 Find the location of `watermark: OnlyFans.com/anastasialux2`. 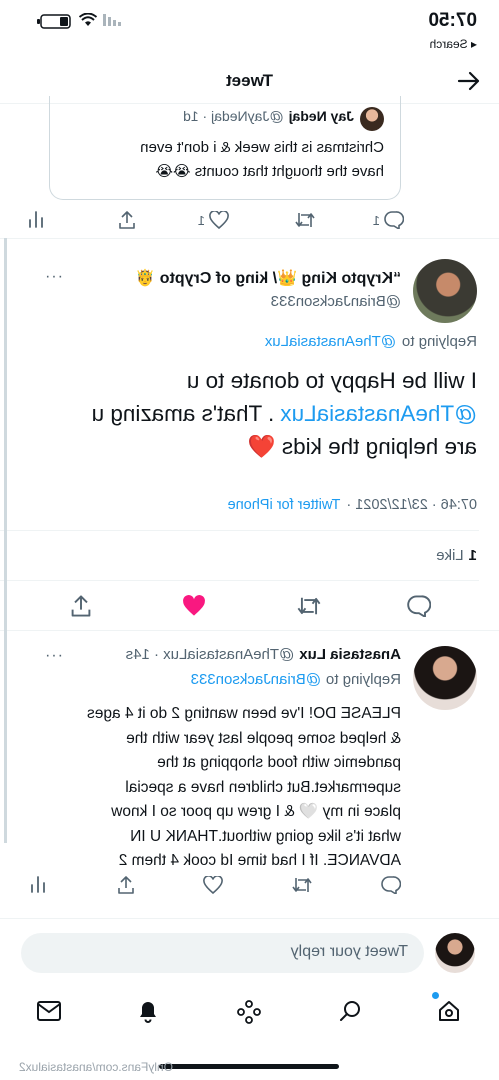

watermark: OnlyFans.com/anastasialux2 is located at coordinates (95, 1067).